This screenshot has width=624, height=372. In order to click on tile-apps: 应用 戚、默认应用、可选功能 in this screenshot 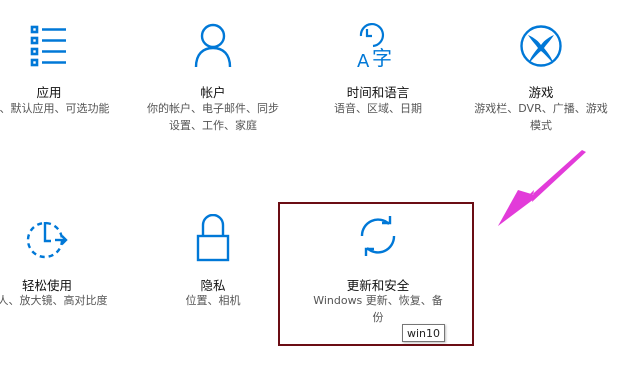, I will do `click(59, 65)`.